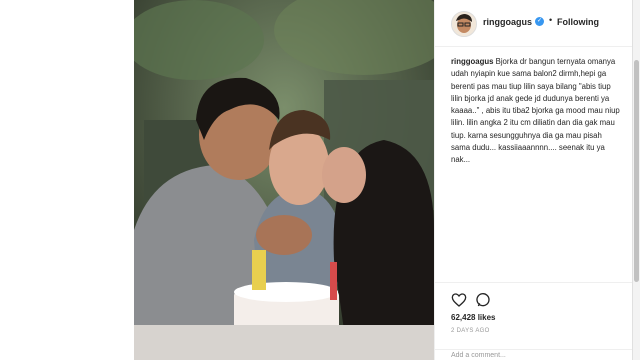 The height and width of the screenshot is (361, 640). What do you see at coordinates (472, 61) in the screenshot?
I see `caption-username: ringgoagus` at bounding box center [472, 61].